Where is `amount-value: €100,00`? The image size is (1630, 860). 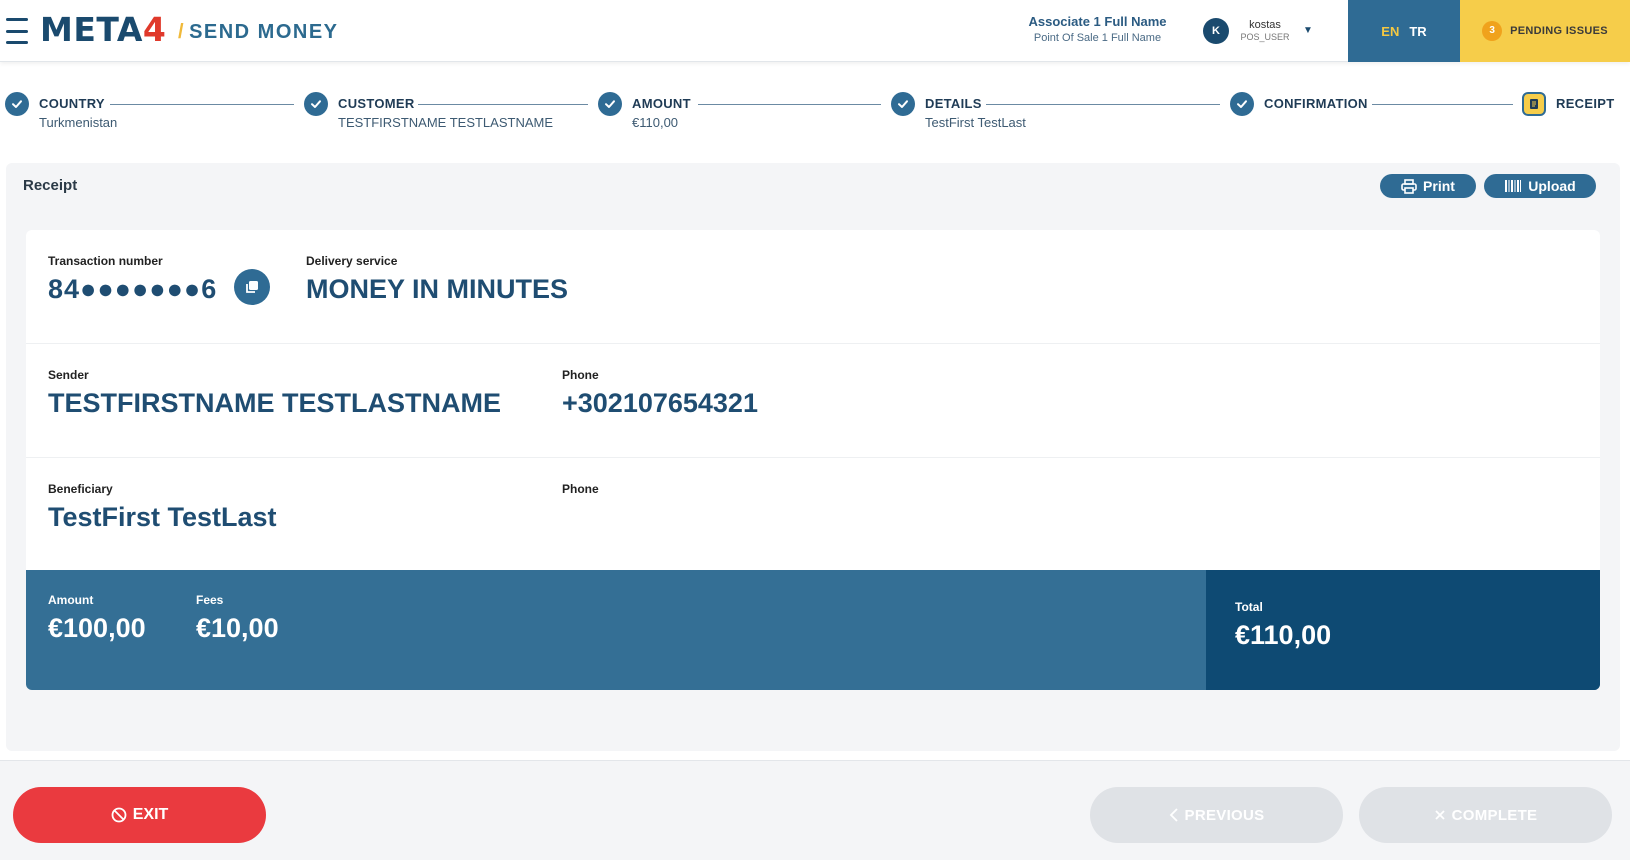 amount-value: €100,00 is located at coordinates (97, 628).